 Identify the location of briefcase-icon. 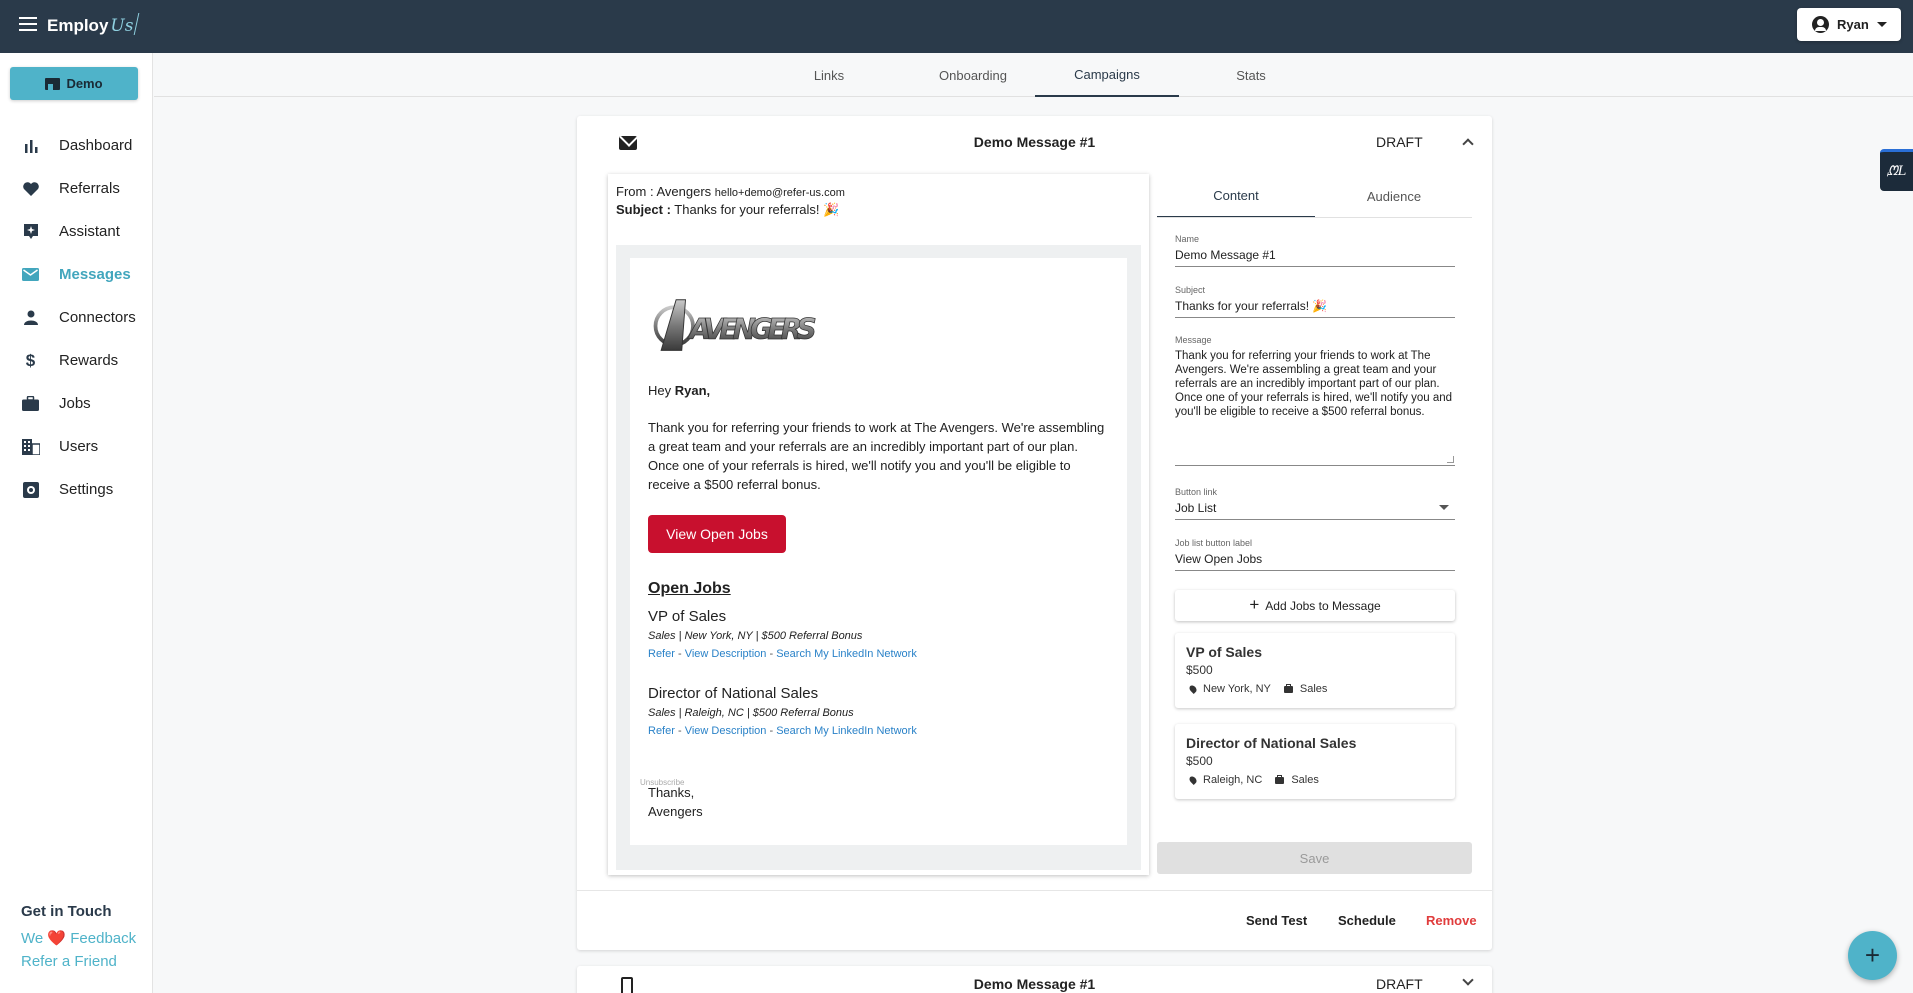
(1280, 779).